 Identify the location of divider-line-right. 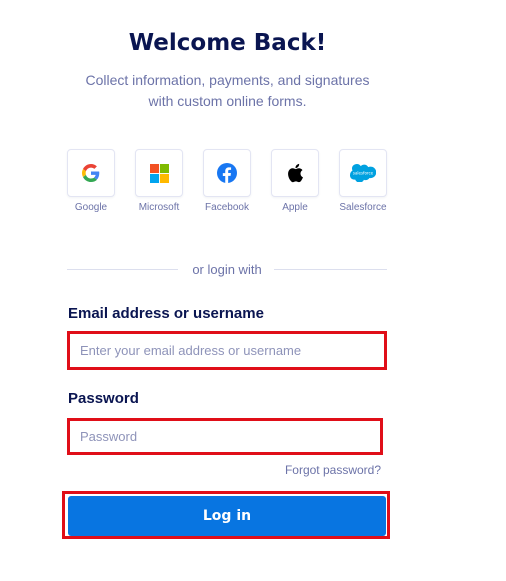
(330, 269).